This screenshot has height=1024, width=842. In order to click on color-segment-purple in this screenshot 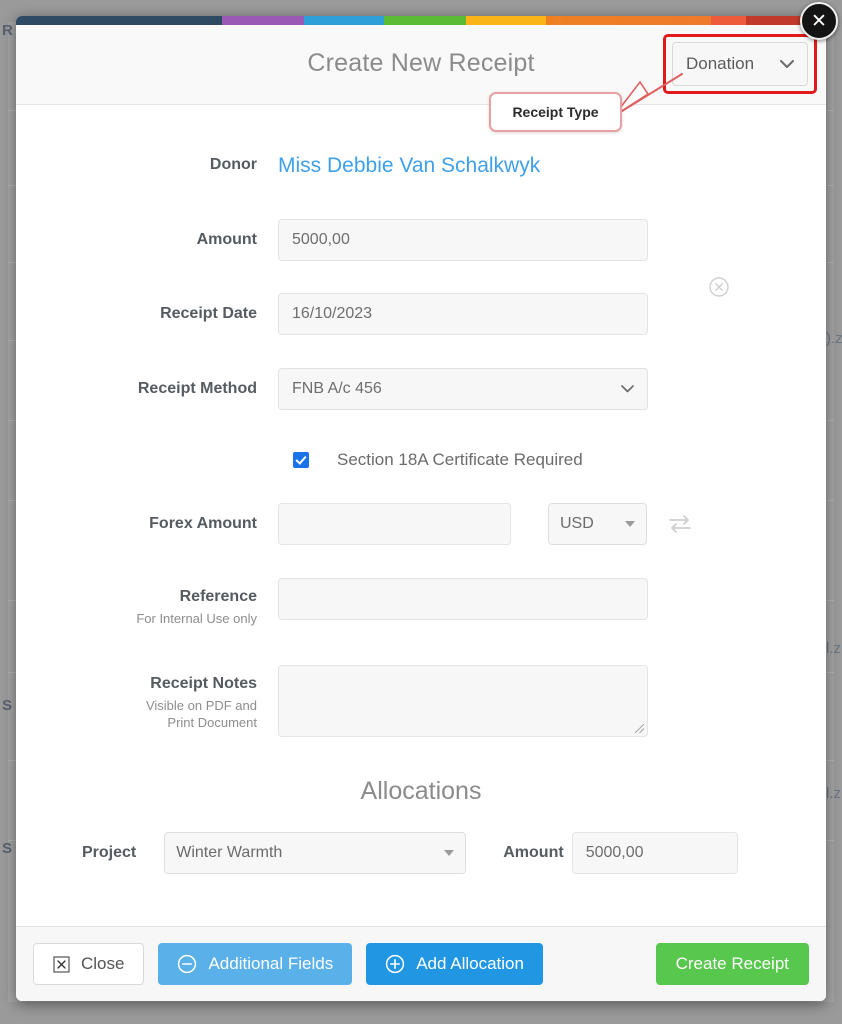, I will do `click(262, 20)`.